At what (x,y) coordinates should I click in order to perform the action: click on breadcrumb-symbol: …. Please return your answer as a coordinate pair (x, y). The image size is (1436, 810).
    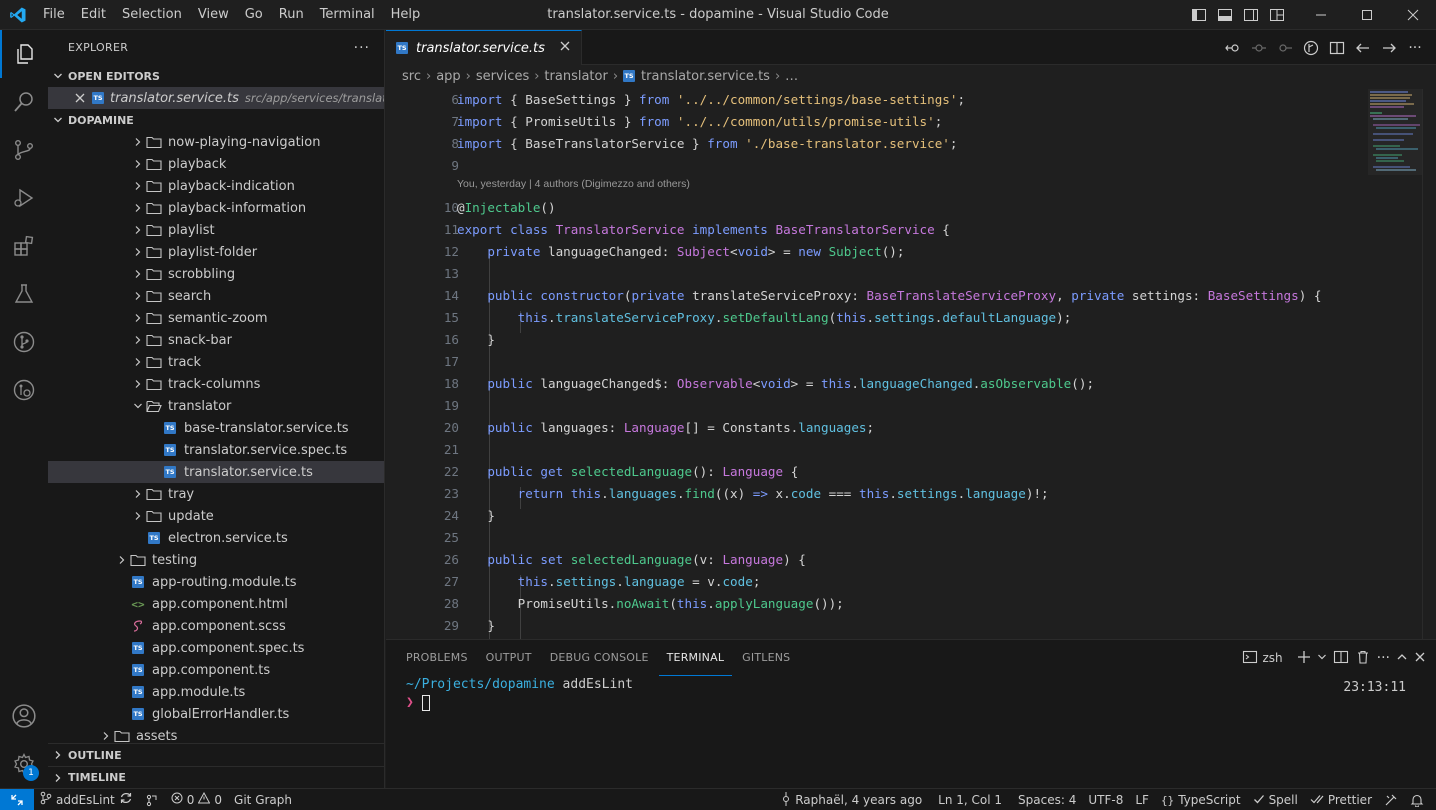
    Looking at the image, I should click on (791, 76).